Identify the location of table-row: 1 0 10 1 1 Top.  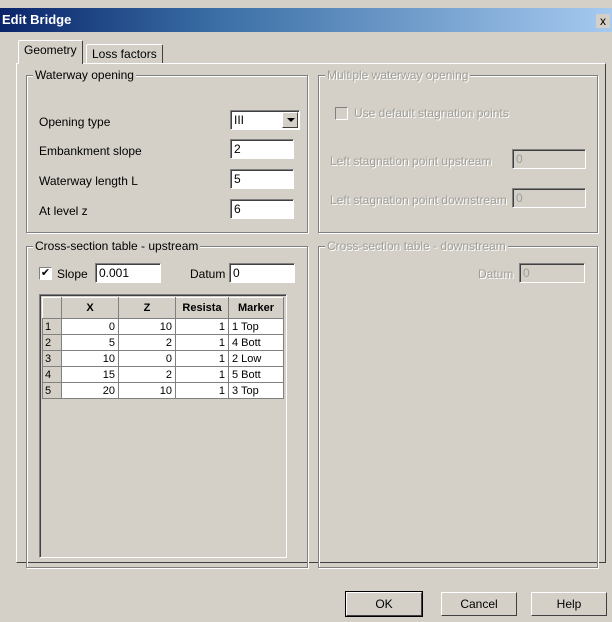
(163, 326).